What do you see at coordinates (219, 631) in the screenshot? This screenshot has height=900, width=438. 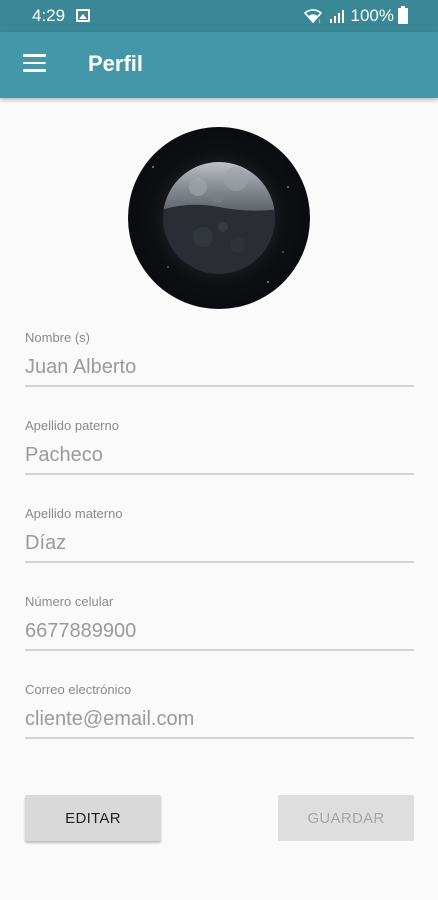 I see `phone-input` at bounding box center [219, 631].